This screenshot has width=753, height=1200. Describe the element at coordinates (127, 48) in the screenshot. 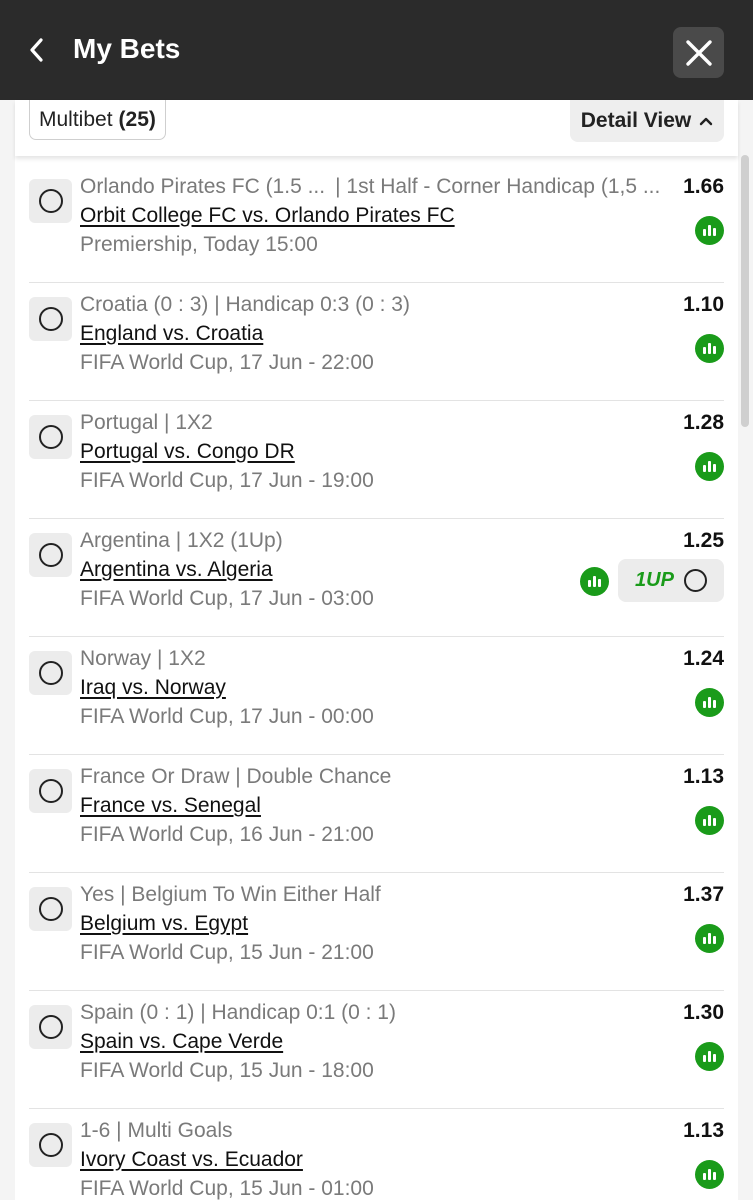

I see `page-title: My Bets` at that location.